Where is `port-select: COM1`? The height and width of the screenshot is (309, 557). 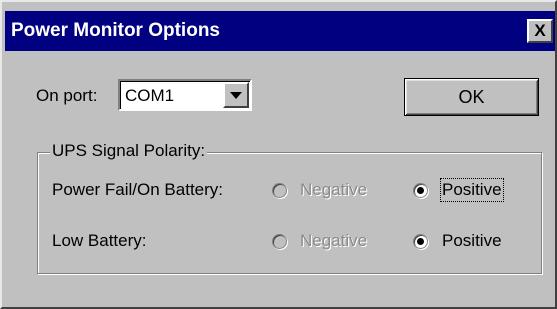
port-select: COM1 is located at coordinates (185, 95).